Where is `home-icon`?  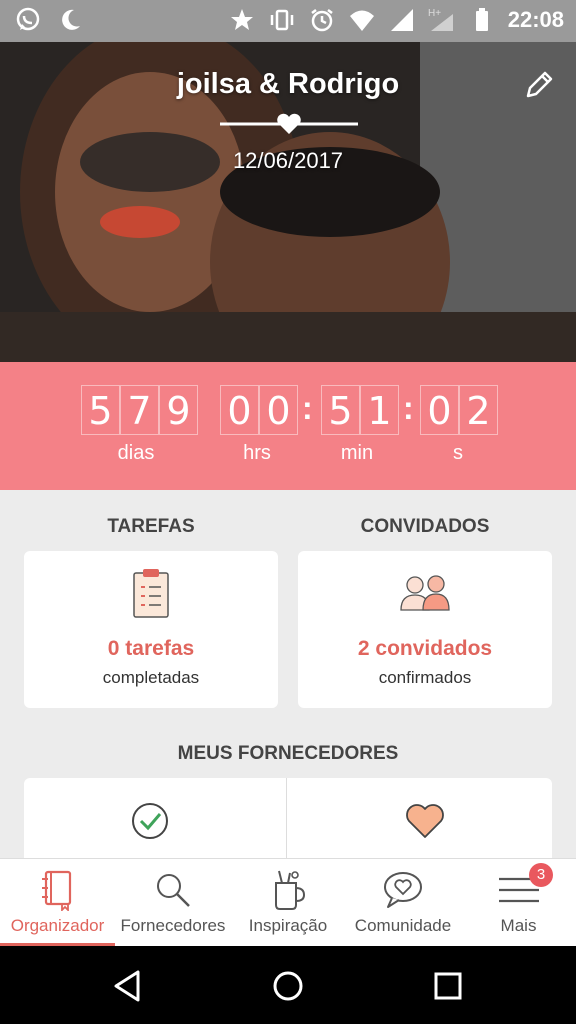 home-icon is located at coordinates (288, 986).